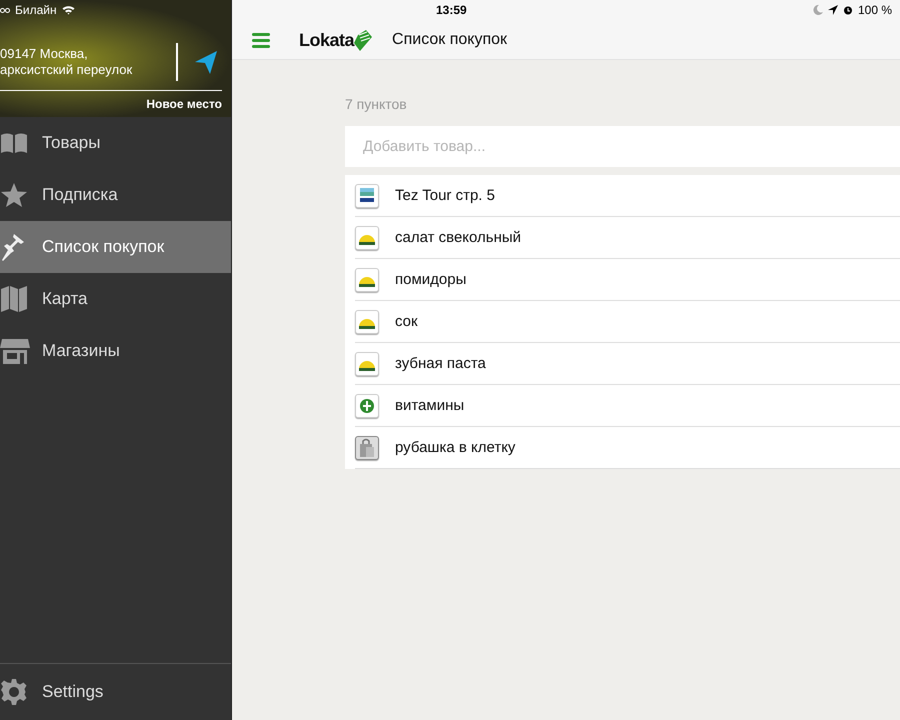 This screenshot has height=720, width=900. Describe the element at coordinates (875, 10) in the screenshot. I see `battery-level: 100 %` at that location.